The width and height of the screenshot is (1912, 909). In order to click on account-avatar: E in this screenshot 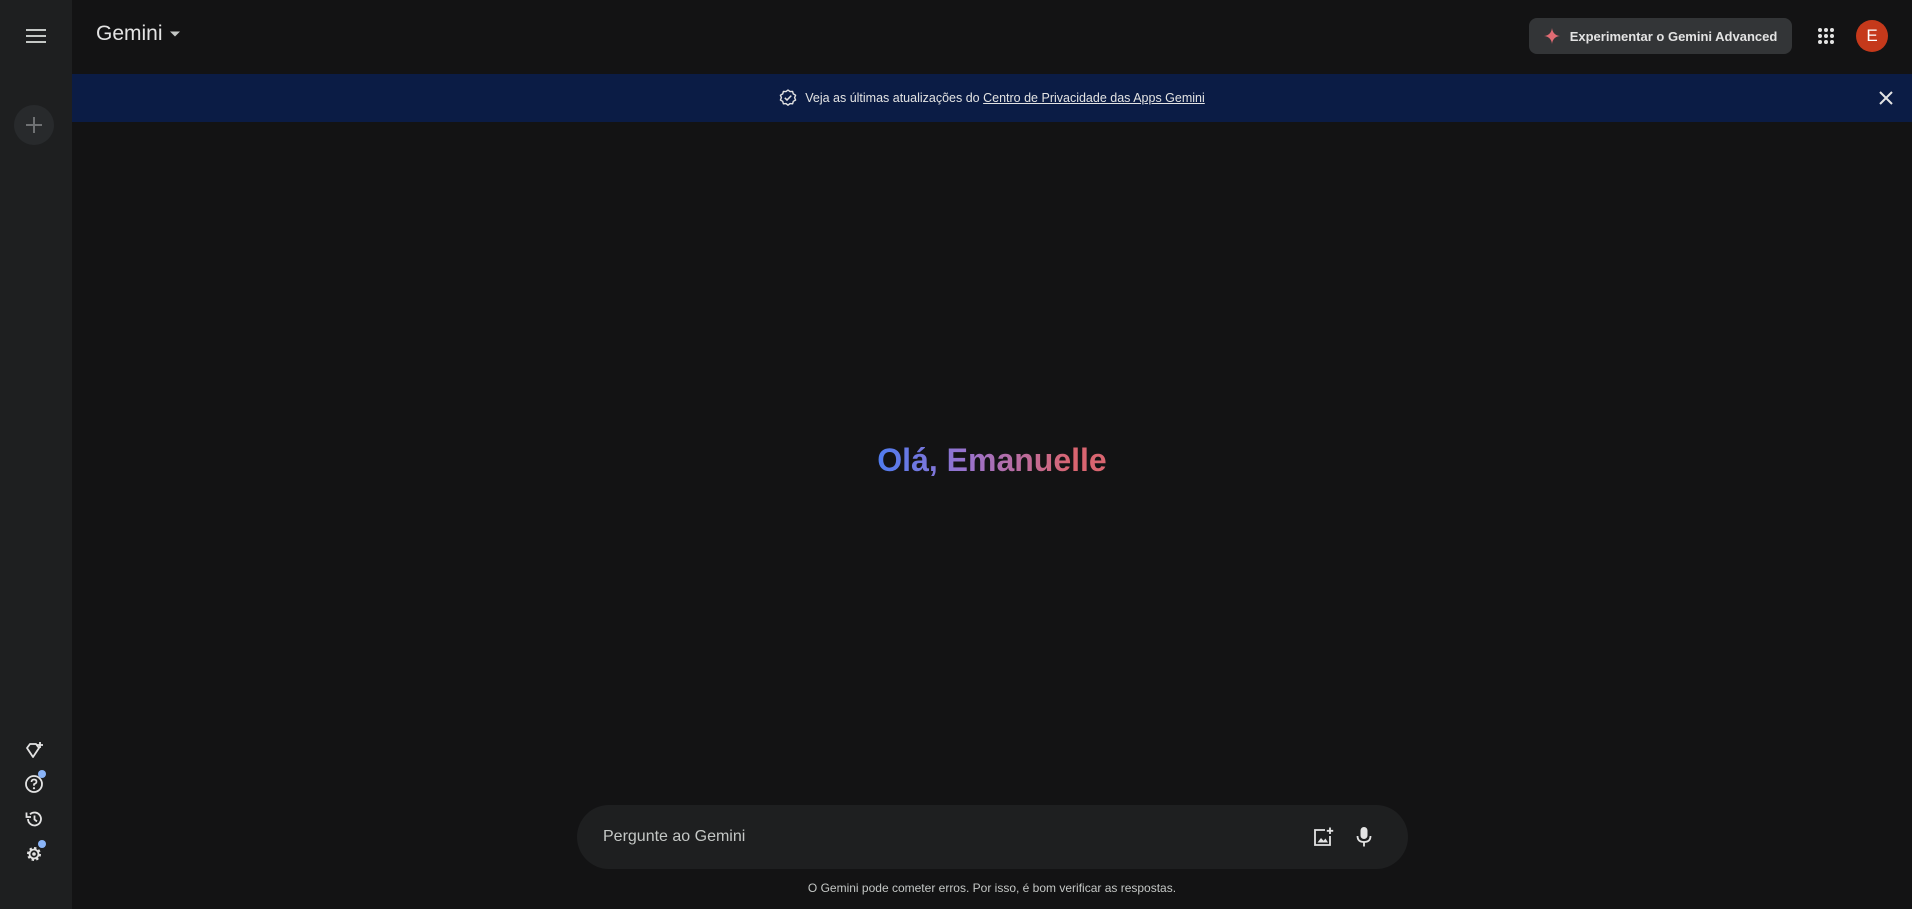, I will do `click(1872, 36)`.